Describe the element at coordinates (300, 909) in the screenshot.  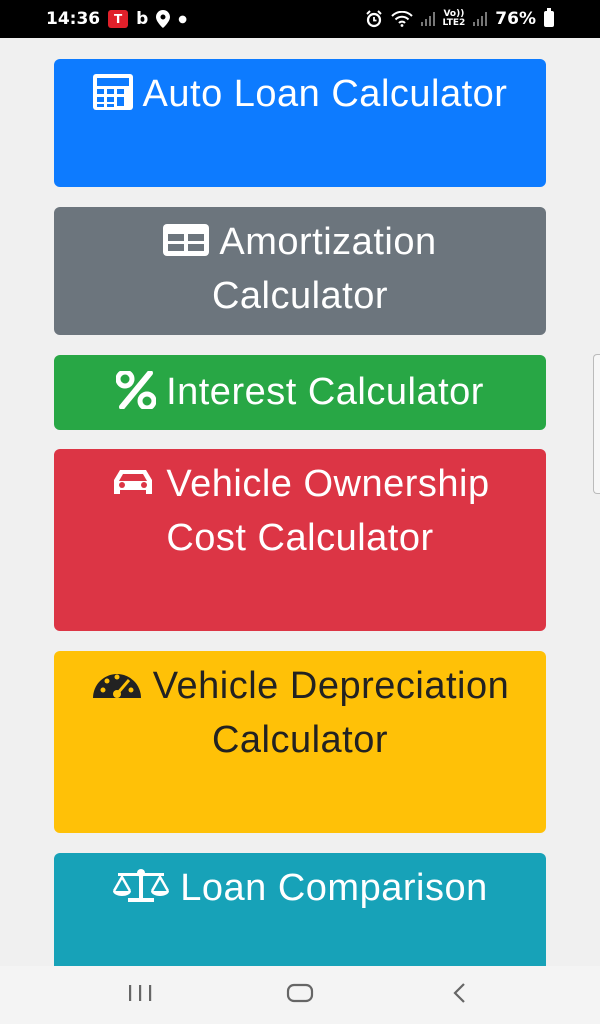
I see `loan-comparison-button: Loan Comparison` at that location.